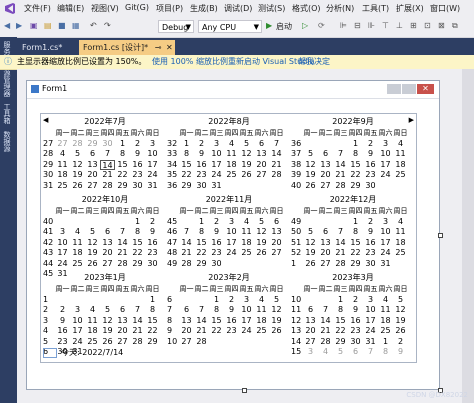  What do you see at coordinates (105, 277) in the screenshot?
I see `month-title: 2023年1月` at bounding box center [105, 277].